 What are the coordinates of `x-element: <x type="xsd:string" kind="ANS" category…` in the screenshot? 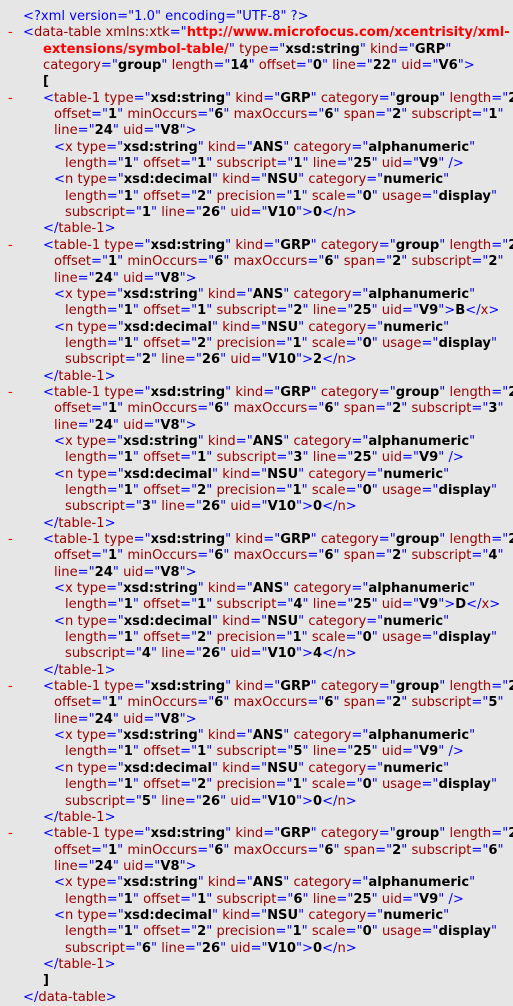 It's located at (256, 883).